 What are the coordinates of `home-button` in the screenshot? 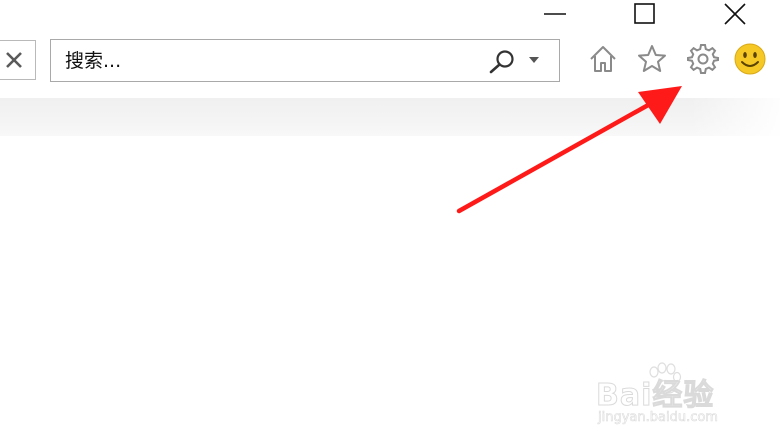 It's located at (603, 59).